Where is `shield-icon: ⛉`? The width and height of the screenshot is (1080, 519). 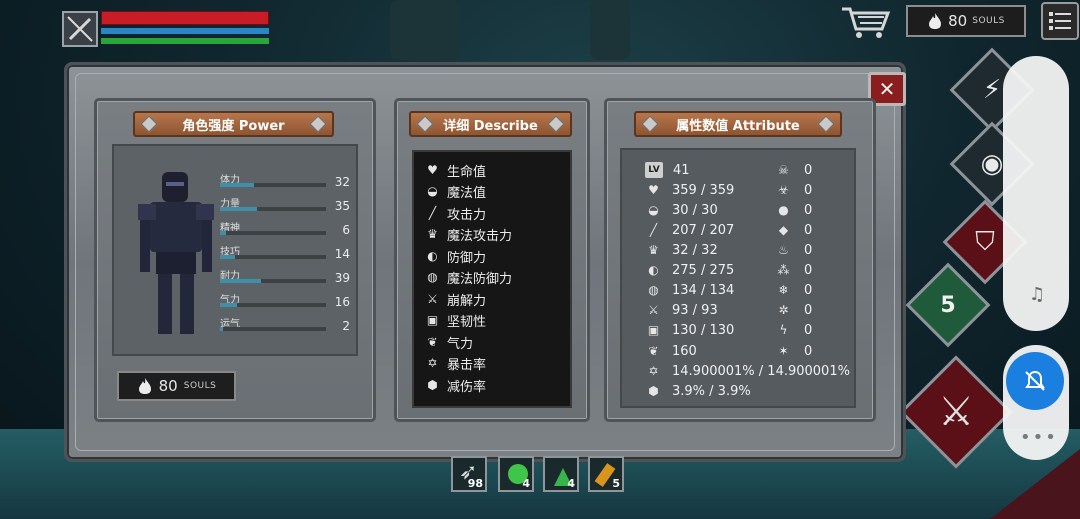
shield-icon: ⛉ is located at coordinates (985, 241).